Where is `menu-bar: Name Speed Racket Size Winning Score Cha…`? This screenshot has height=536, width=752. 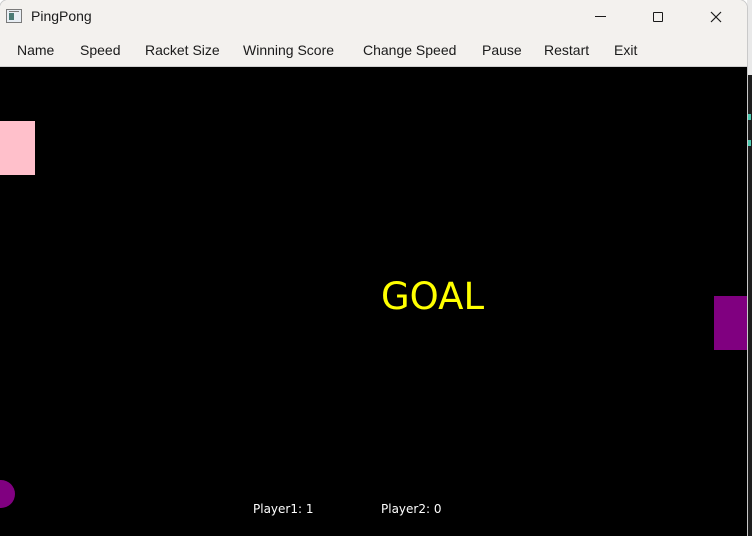
menu-bar: Name Speed Racket Size Winning Score Cha… is located at coordinates (373, 50).